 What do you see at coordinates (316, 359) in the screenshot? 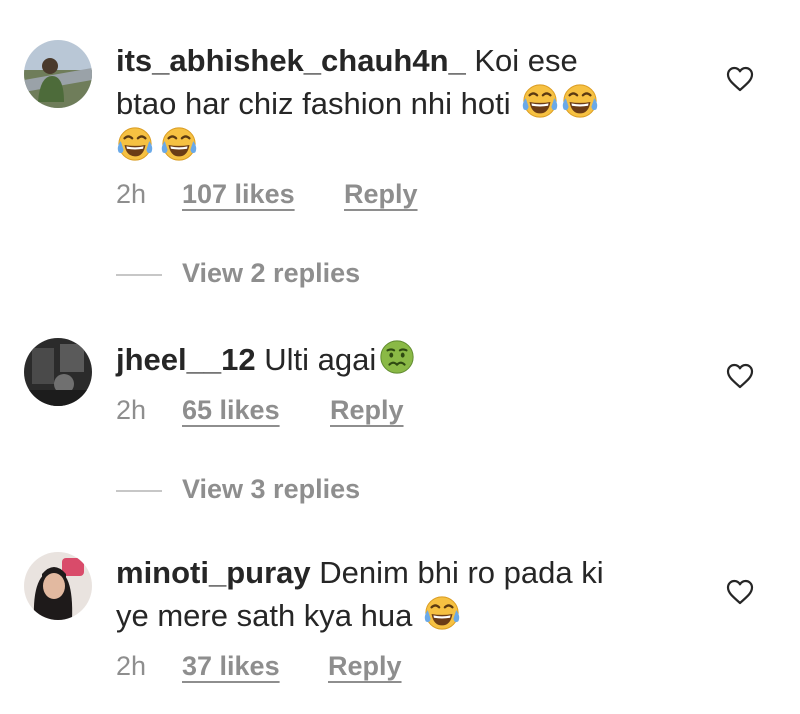
I see `comment-body: Ulti agai` at bounding box center [316, 359].